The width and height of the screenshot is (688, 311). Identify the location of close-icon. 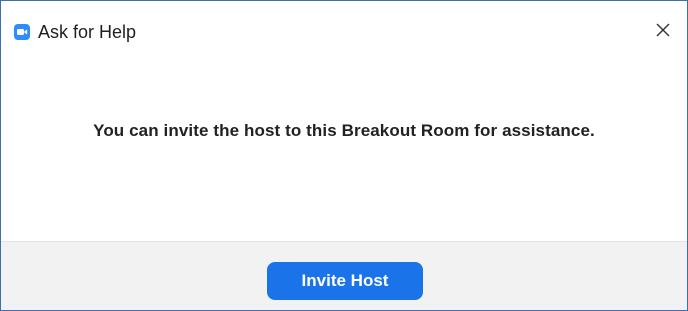
(663, 32).